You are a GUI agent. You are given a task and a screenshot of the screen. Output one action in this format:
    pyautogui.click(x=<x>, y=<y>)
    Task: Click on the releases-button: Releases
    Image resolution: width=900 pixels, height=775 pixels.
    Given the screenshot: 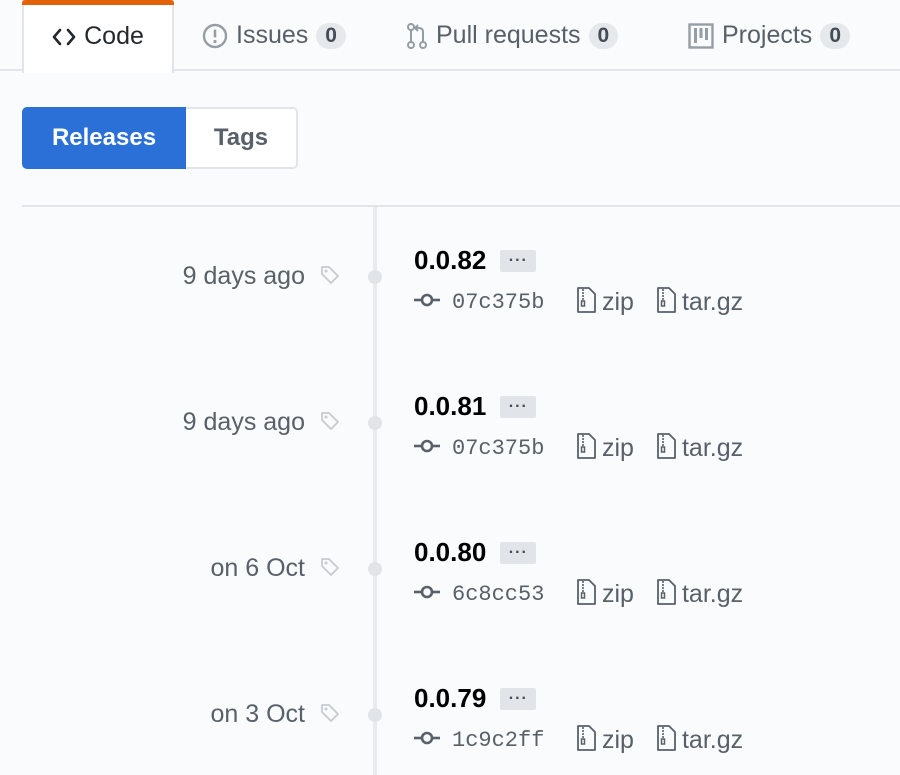 What is the action you would take?
    pyautogui.click(x=104, y=138)
    